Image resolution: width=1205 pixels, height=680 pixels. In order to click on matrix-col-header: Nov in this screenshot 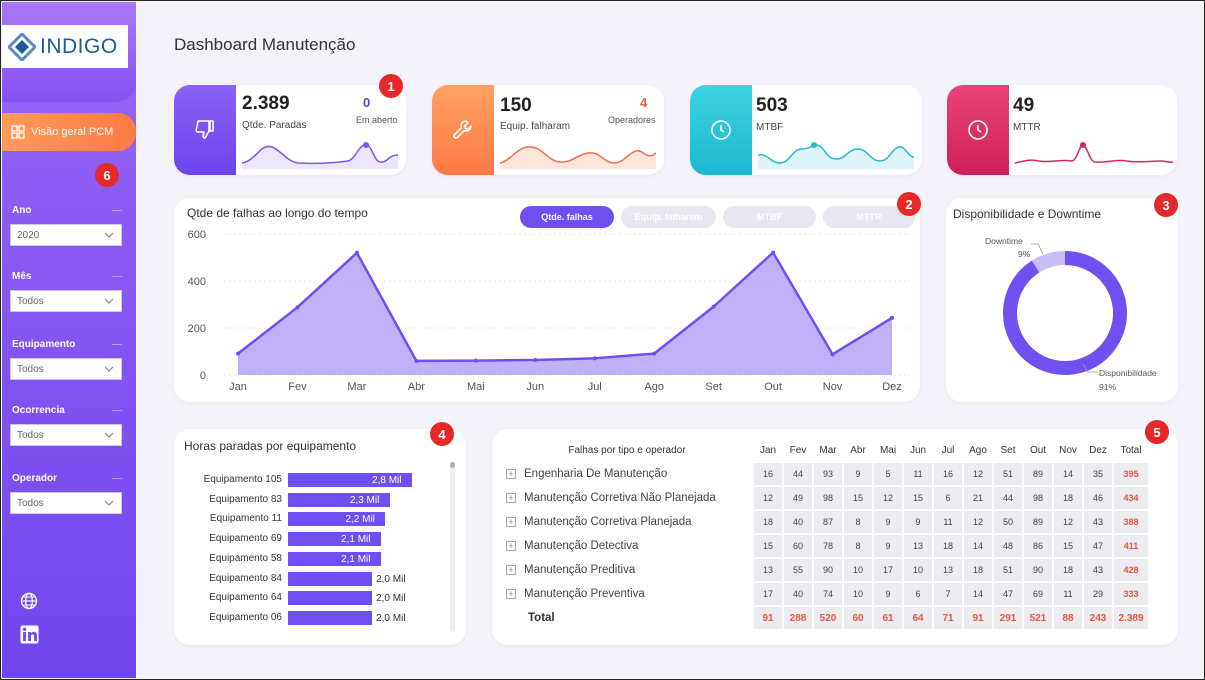, I will do `click(1068, 450)`.